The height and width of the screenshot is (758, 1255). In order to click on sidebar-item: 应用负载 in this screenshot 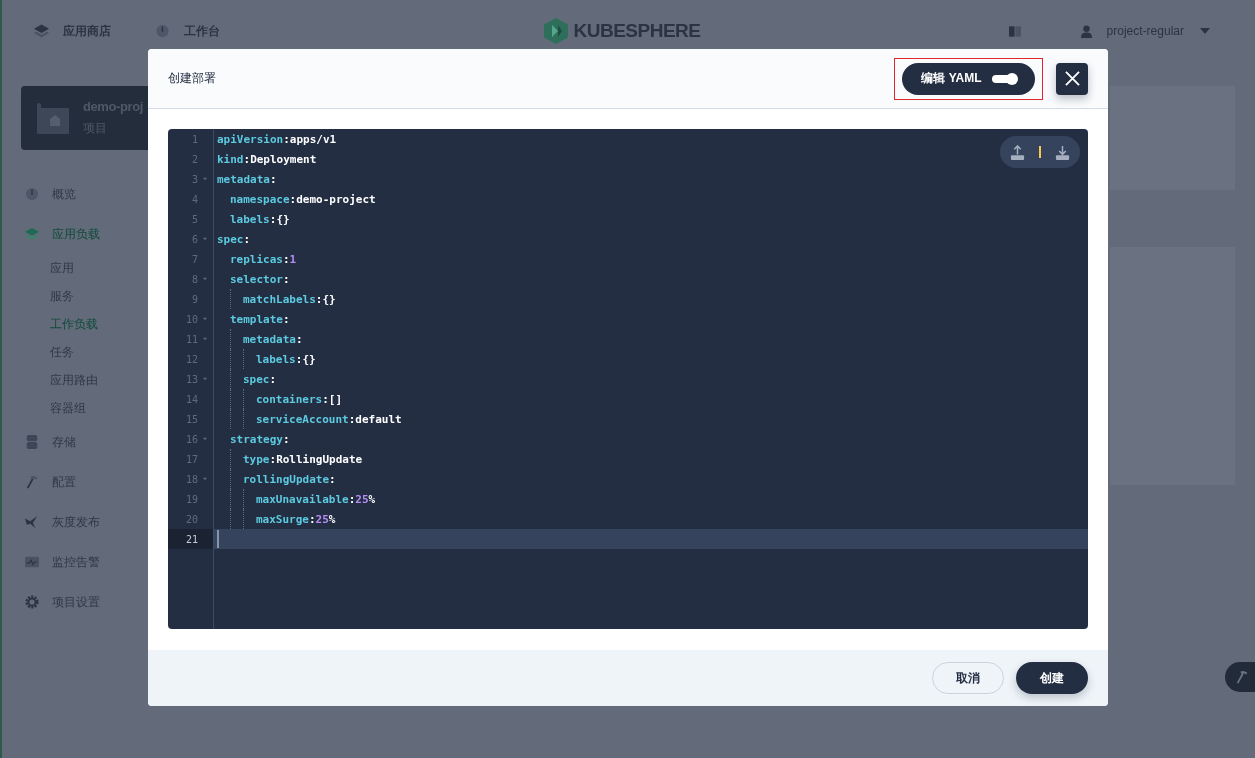, I will do `click(75, 234)`.